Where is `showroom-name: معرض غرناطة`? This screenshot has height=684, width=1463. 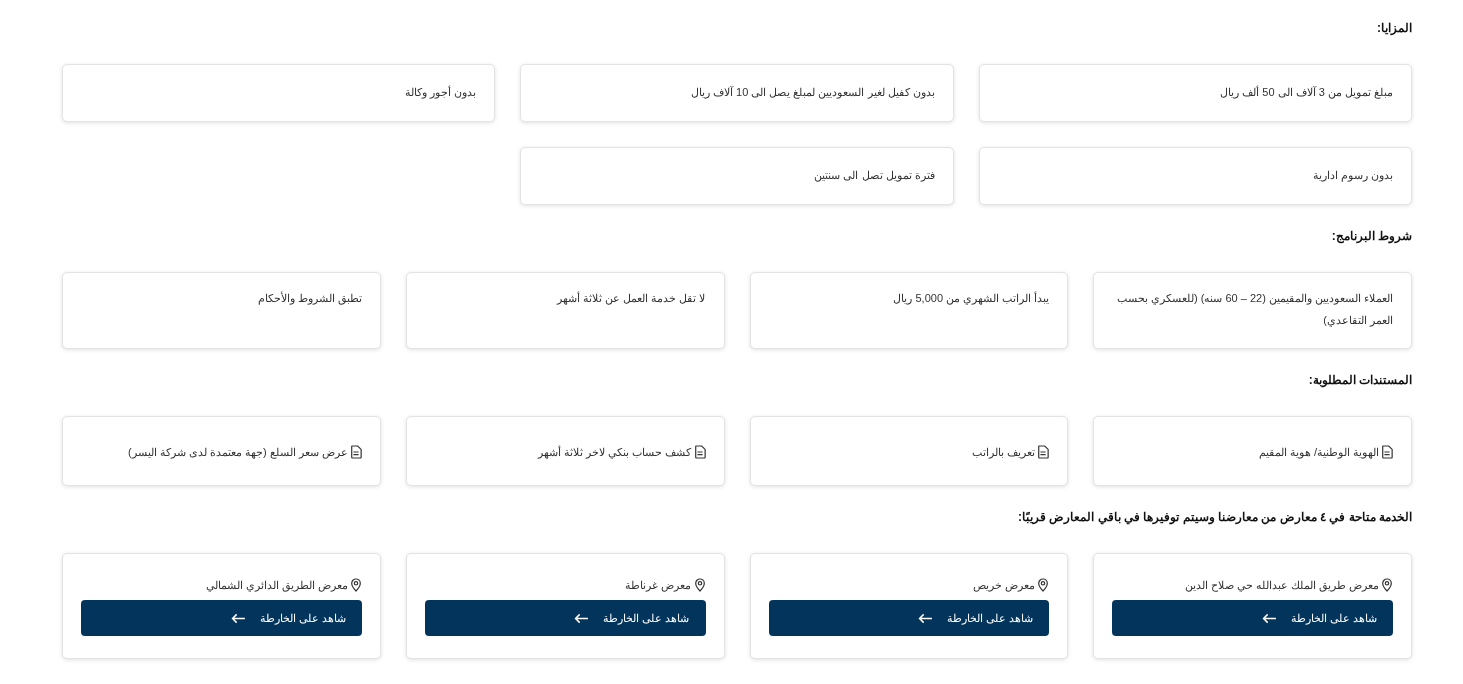
showroom-name: معرض غرناطة is located at coordinates (658, 586).